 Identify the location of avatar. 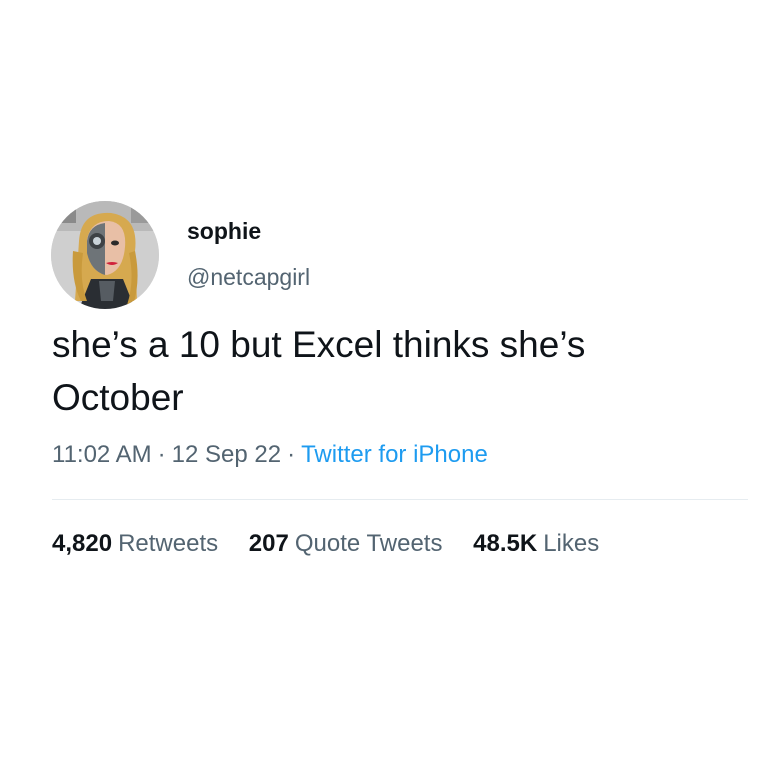
(105, 255).